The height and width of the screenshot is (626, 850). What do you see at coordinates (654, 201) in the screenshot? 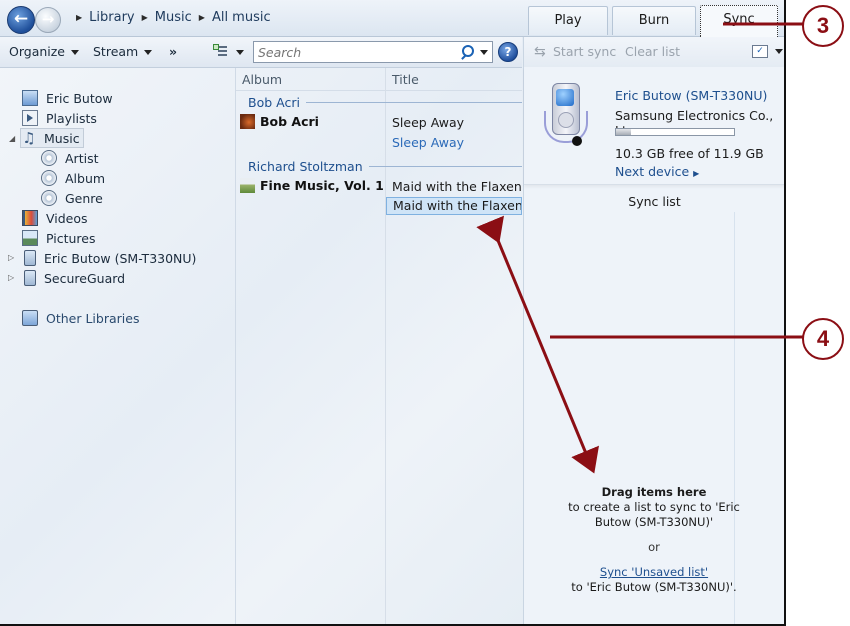
I see `sync-list-title: Sync list` at bounding box center [654, 201].